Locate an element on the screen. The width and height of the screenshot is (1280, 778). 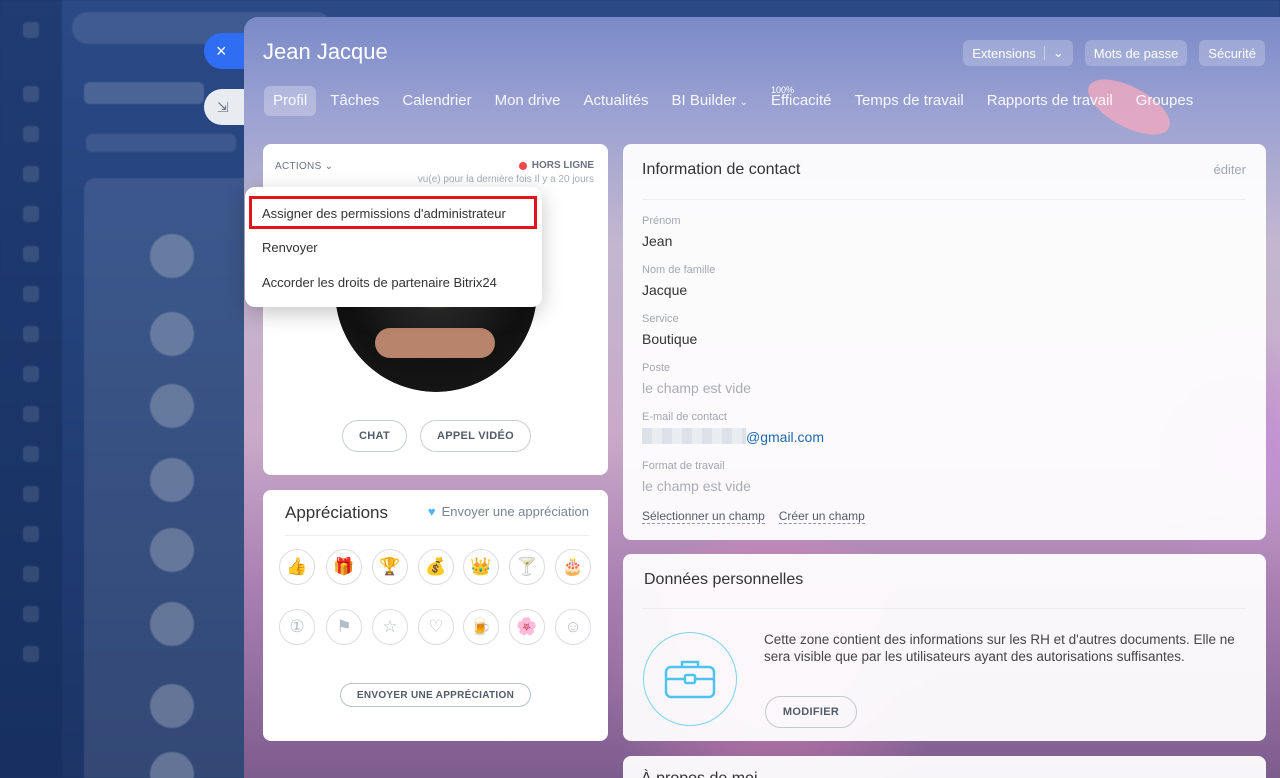
edit-link: éditer is located at coordinates (1229, 169).